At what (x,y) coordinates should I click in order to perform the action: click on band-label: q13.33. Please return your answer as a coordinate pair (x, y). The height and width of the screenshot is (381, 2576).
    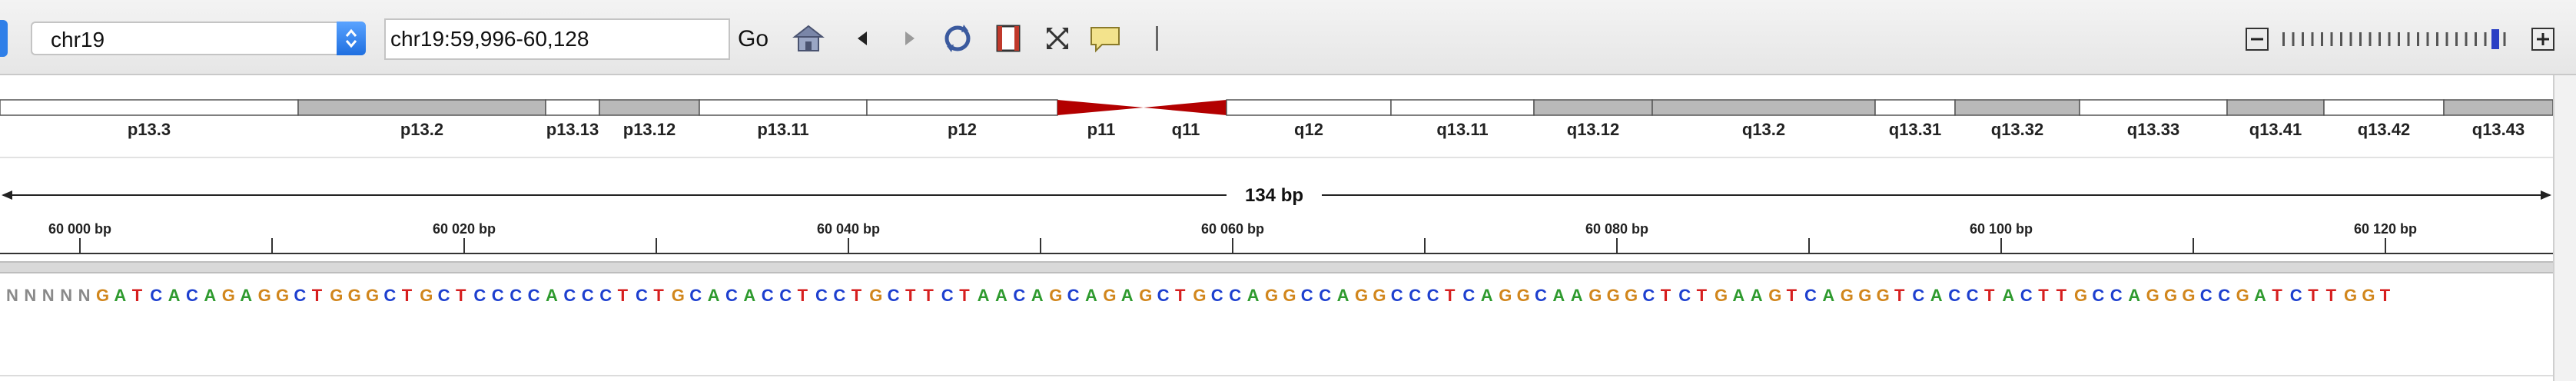
    Looking at the image, I should click on (2153, 129).